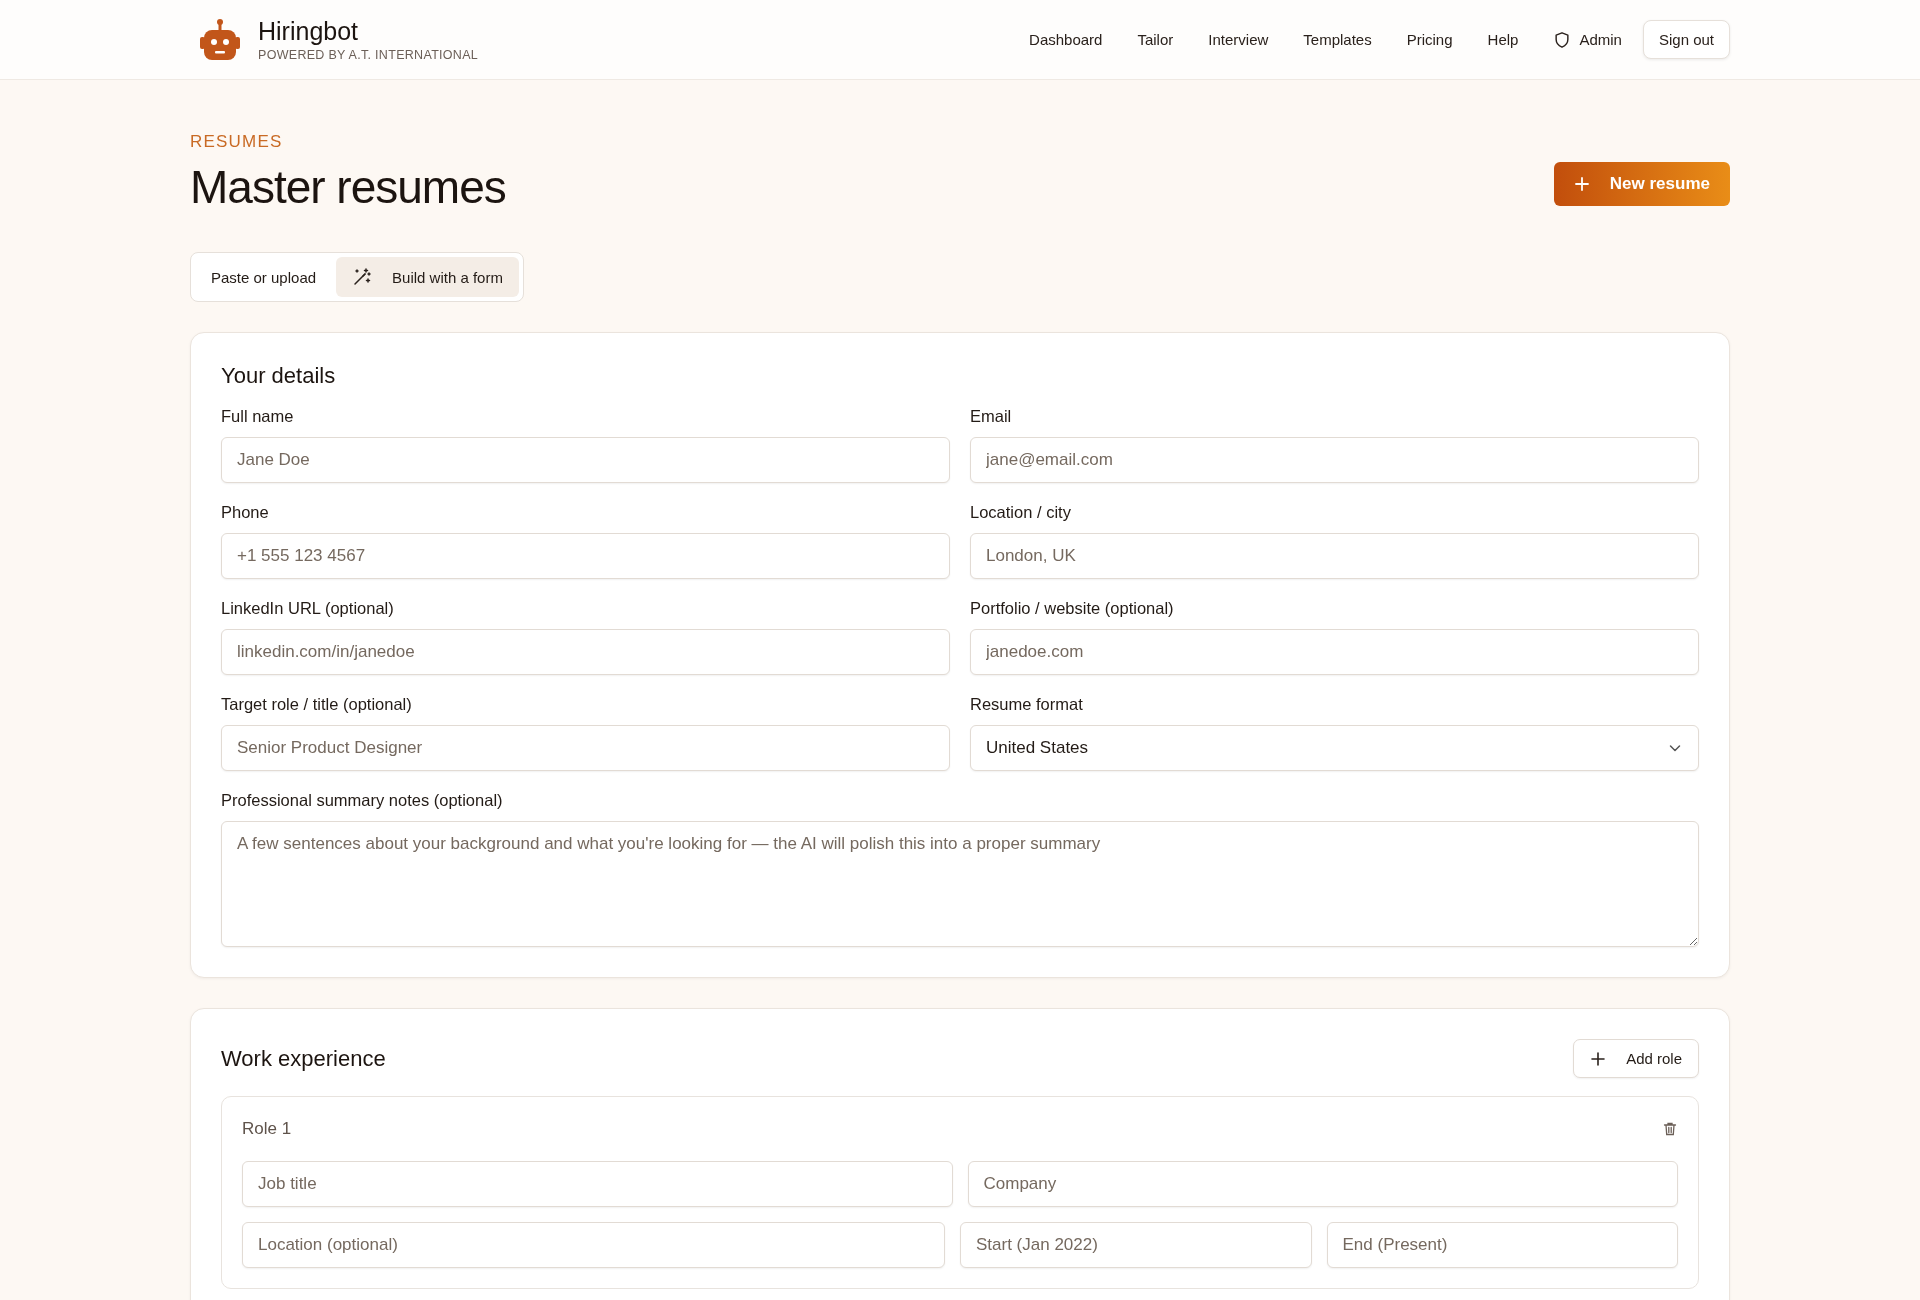 Image resolution: width=1920 pixels, height=1300 pixels. I want to click on mode-tab: Paste or upload, so click(264, 277).